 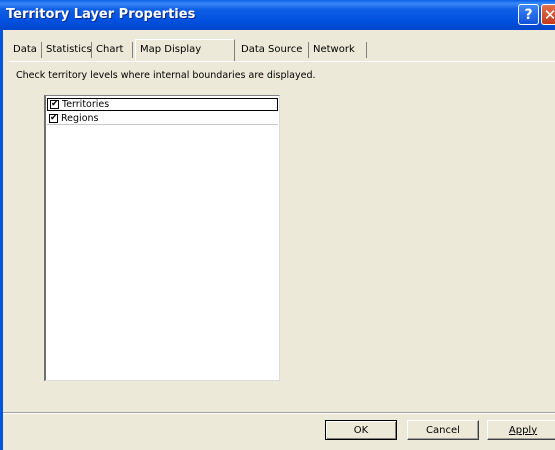 I want to click on help-button: ?, so click(x=528, y=14).